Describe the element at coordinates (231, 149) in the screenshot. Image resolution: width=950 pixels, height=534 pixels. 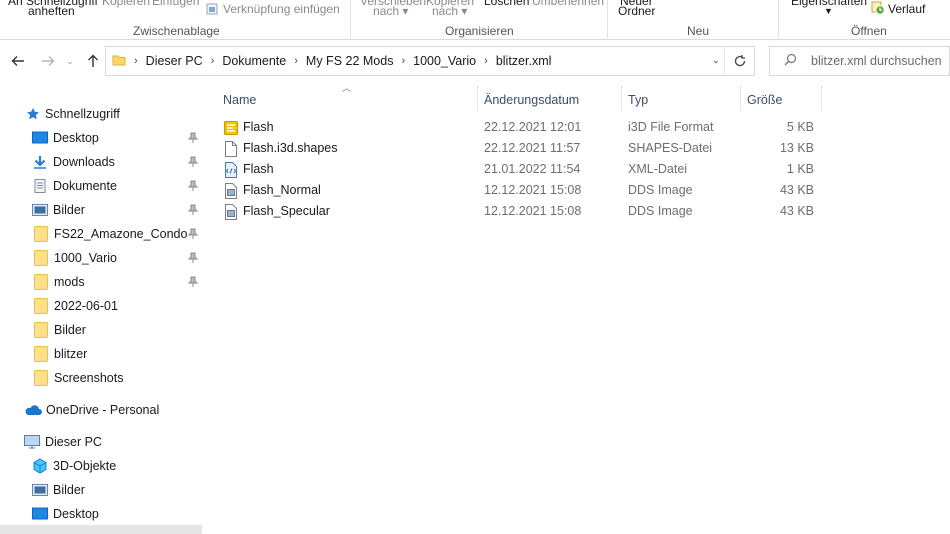
I see `blank-file-icon` at that location.